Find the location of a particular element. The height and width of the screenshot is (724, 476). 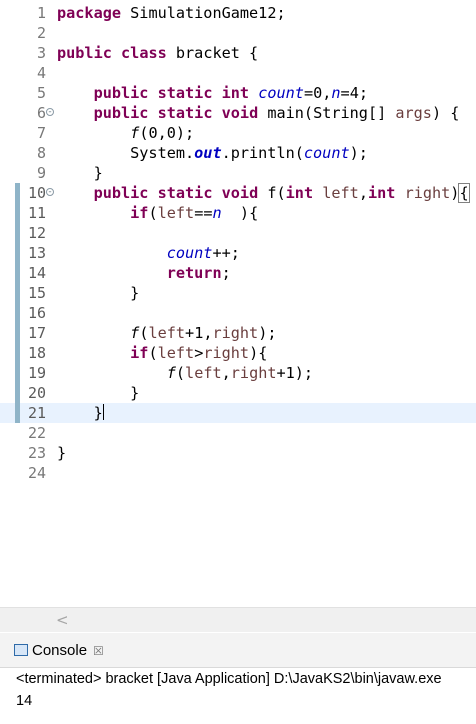

code-line: 22 is located at coordinates (238, 433).